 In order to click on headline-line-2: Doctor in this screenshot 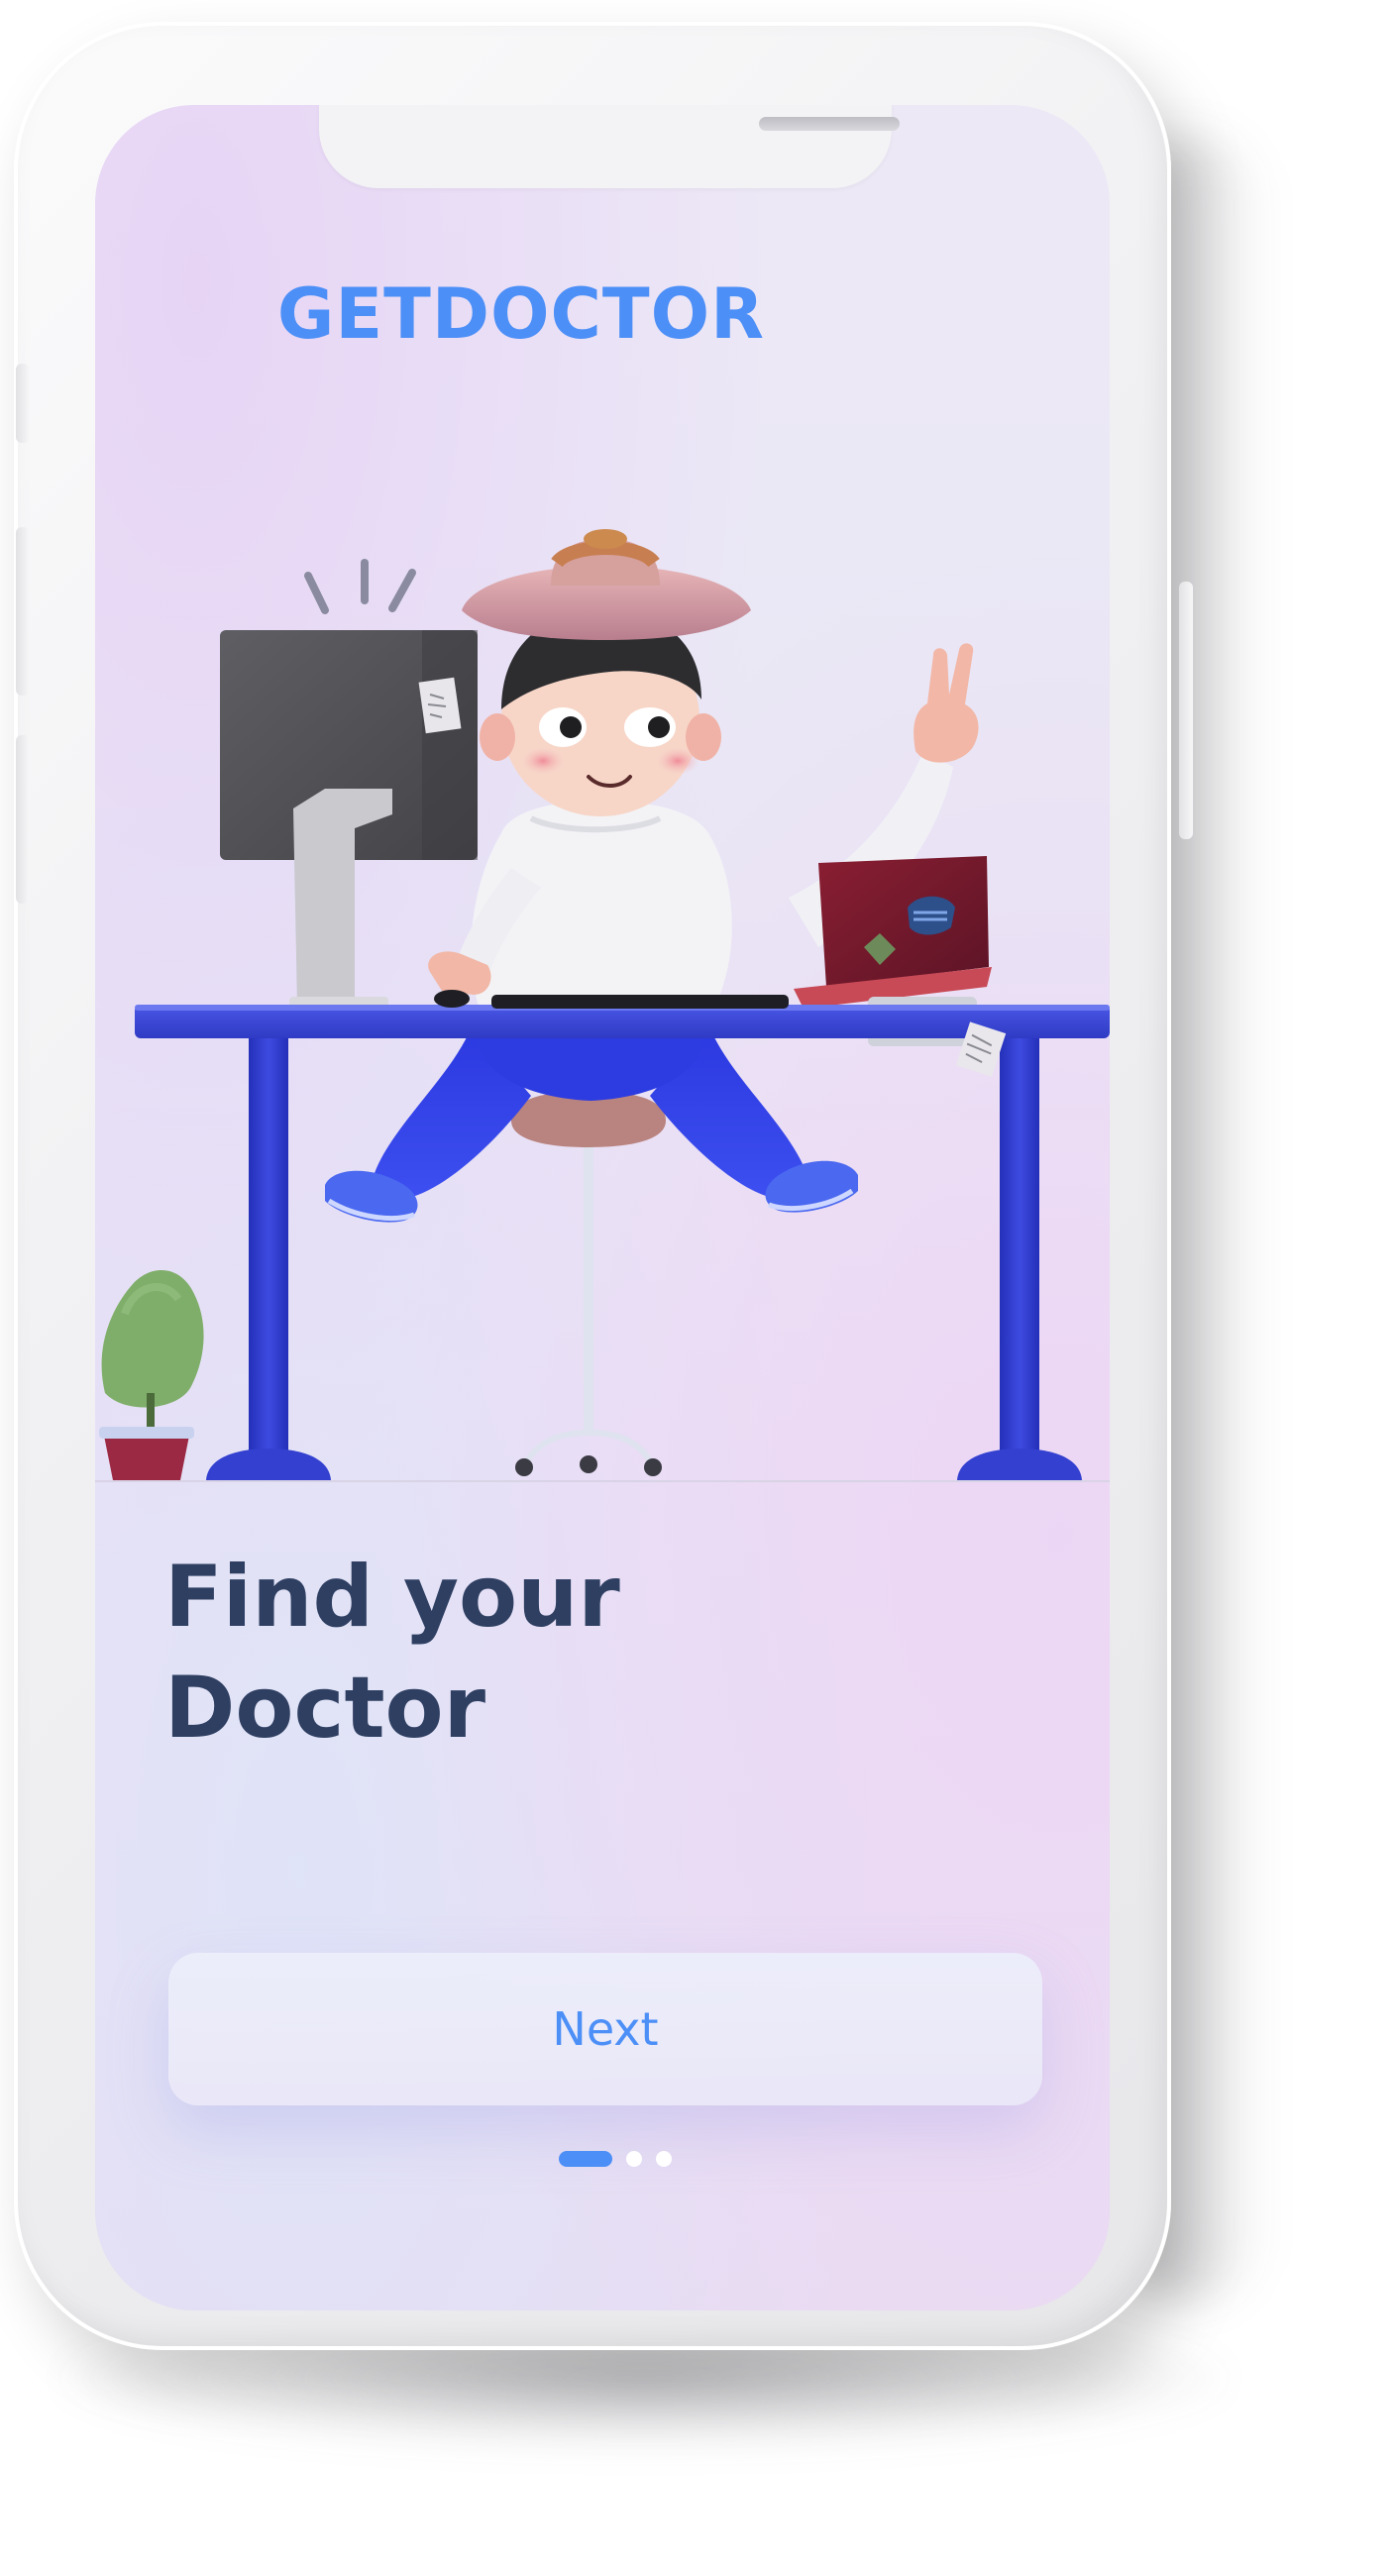, I will do `click(325, 1708)`.